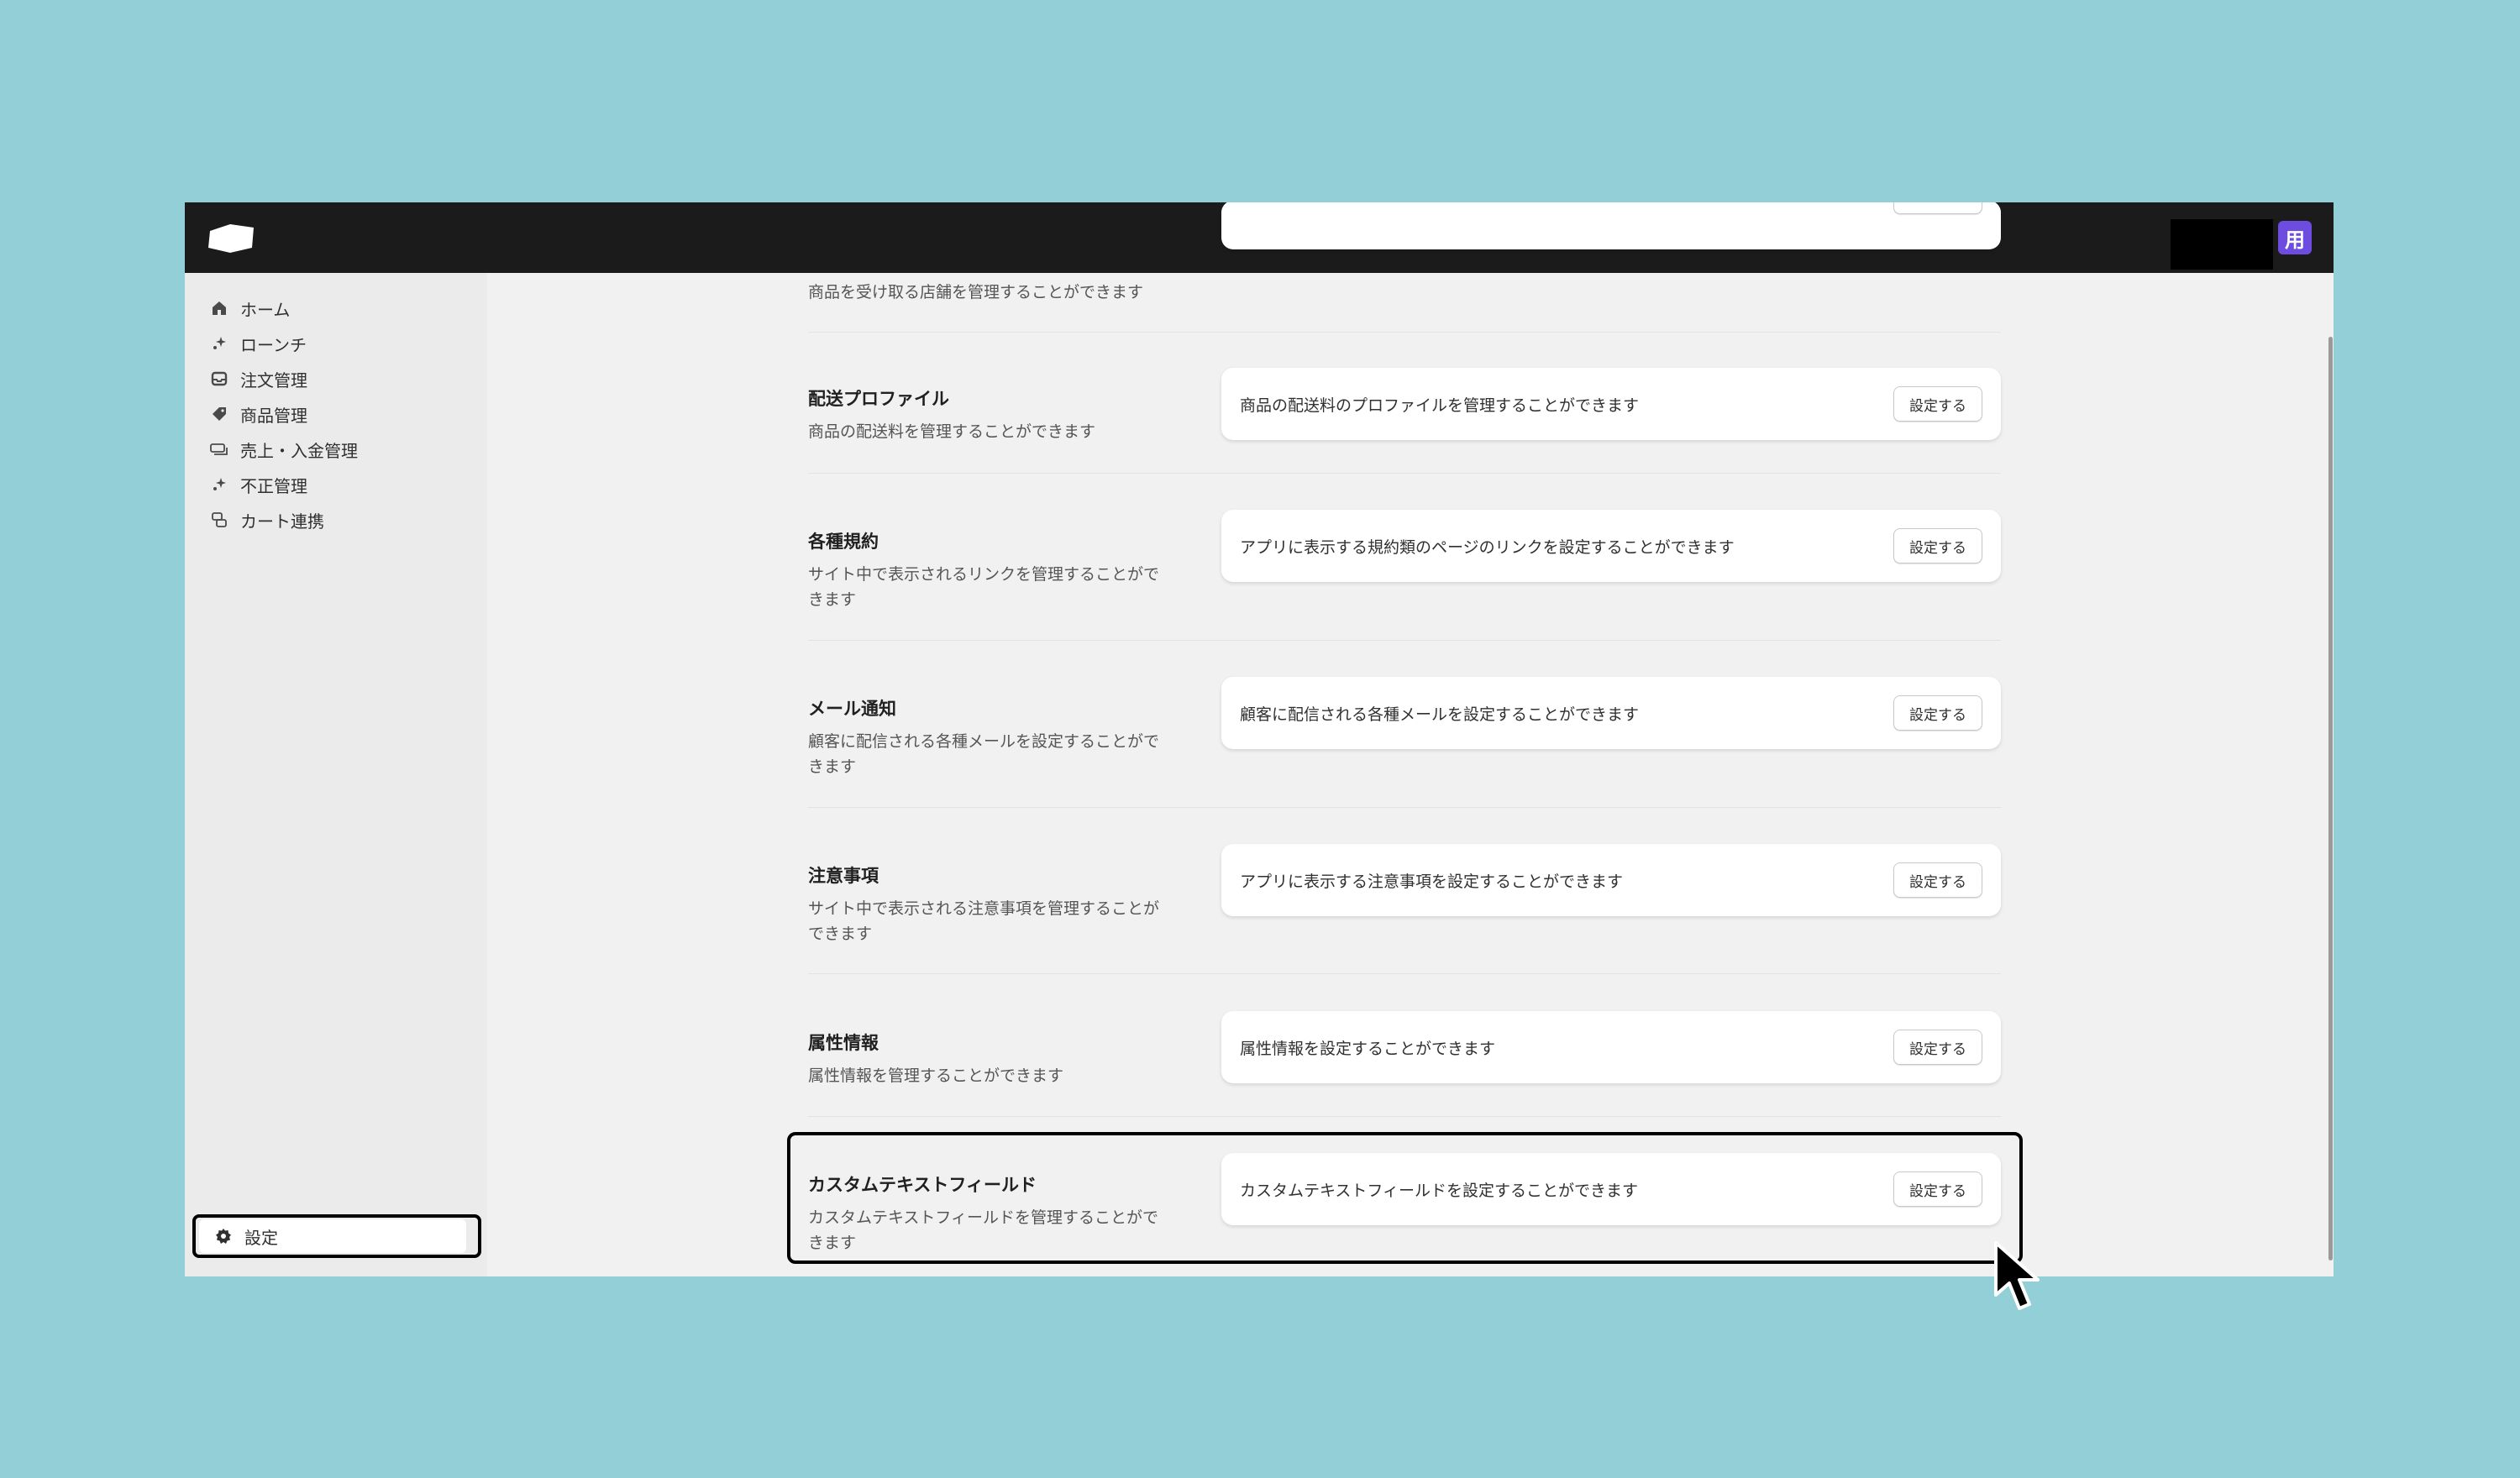 The width and height of the screenshot is (2520, 1478). Describe the element at coordinates (265, 309) in the screenshot. I see `sidebar-item-label: ホーム` at that location.